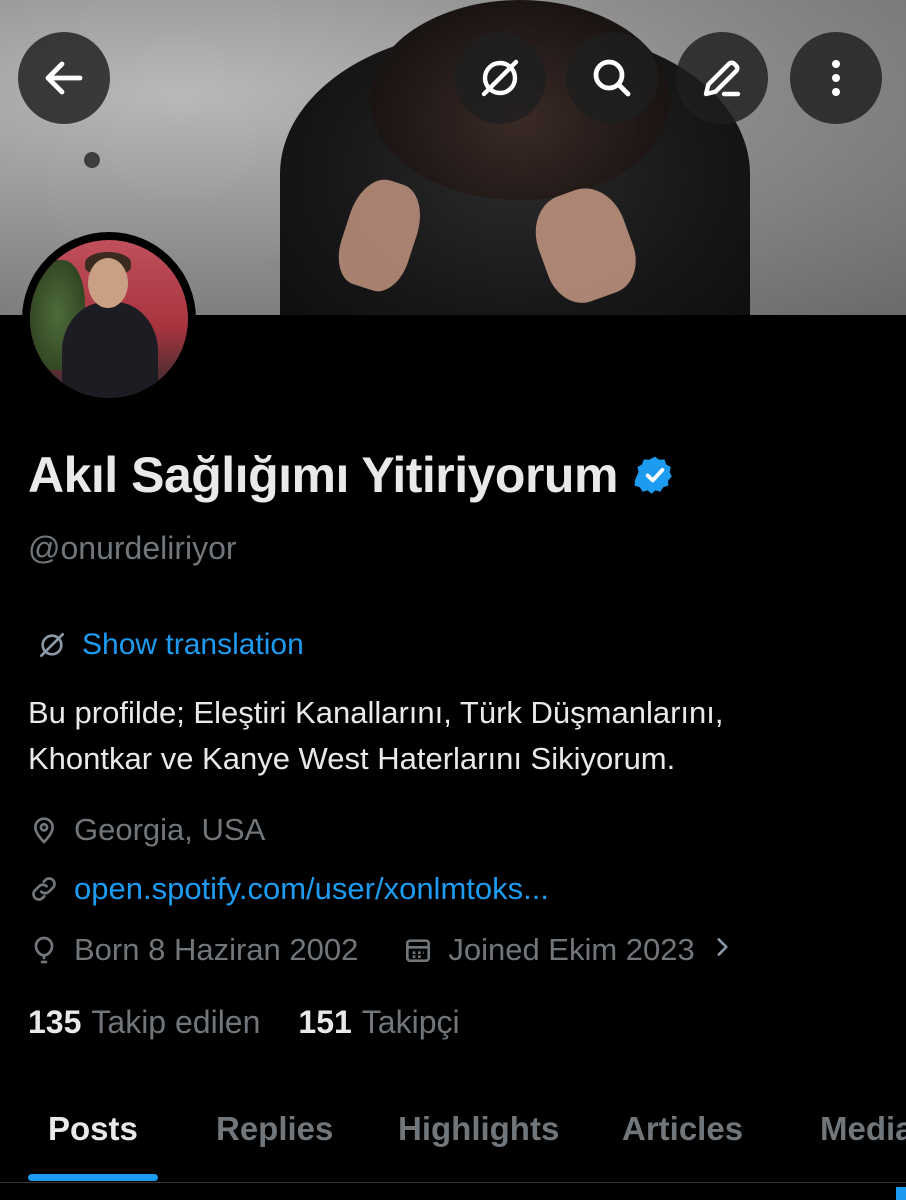 The image size is (906, 1200). Describe the element at coordinates (410, 1022) in the screenshot. I see `followers-label: Takipçi` at that location.